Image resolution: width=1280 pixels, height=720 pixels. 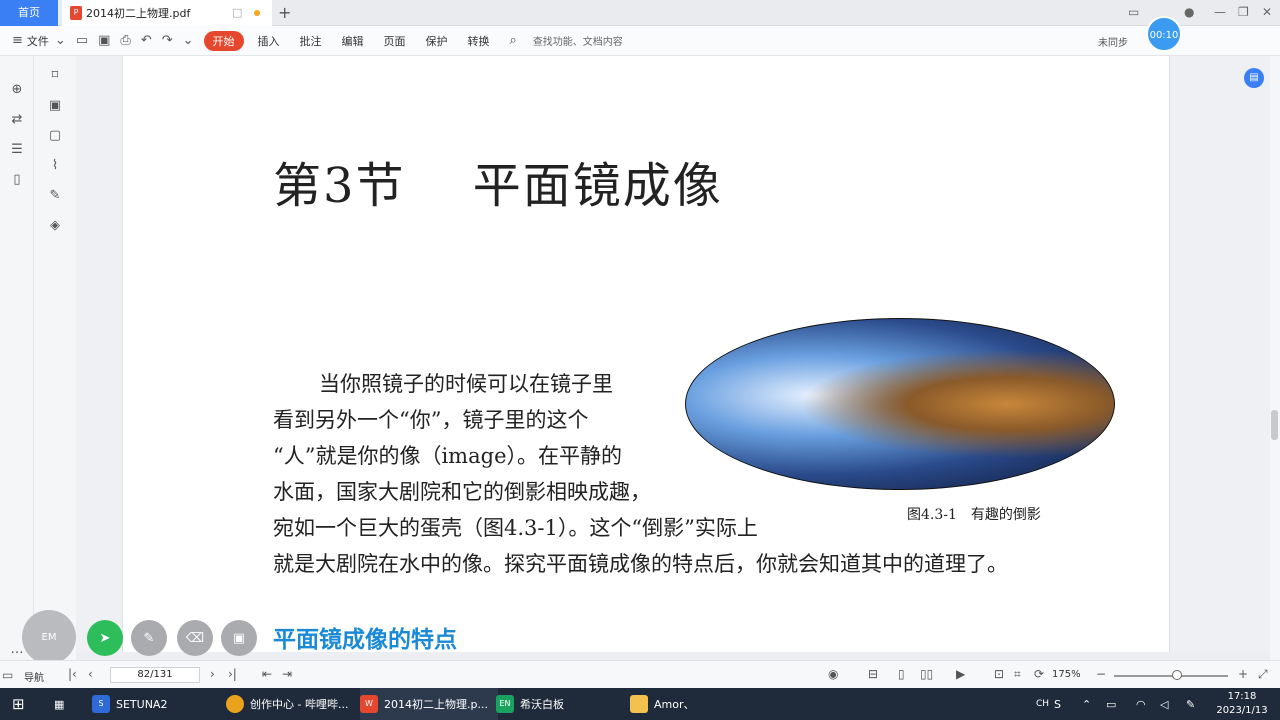 What do you see at coordinates (1164, 34) in the screenshot?
I see `recording-timer: 00:10` at bounding box center [1164, 34].